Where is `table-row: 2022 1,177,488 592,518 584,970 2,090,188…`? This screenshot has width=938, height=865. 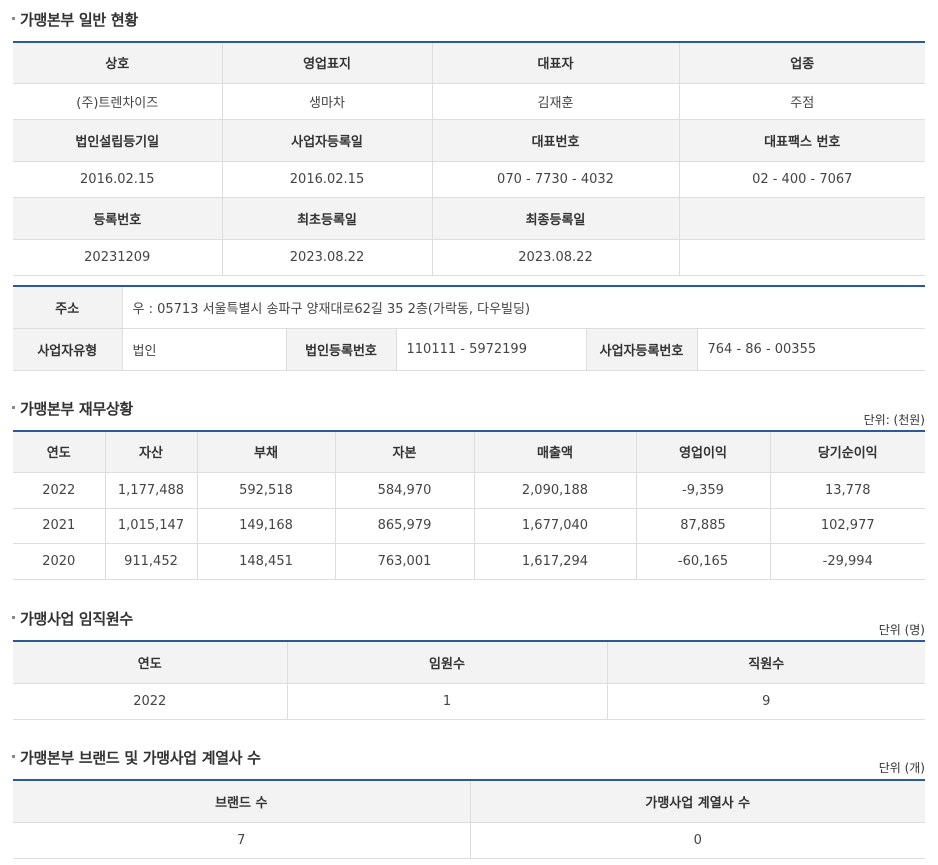
table-row: 2022 1,177,488 592,518 584,970 2,090,188… is located at coordinates (469, 490).